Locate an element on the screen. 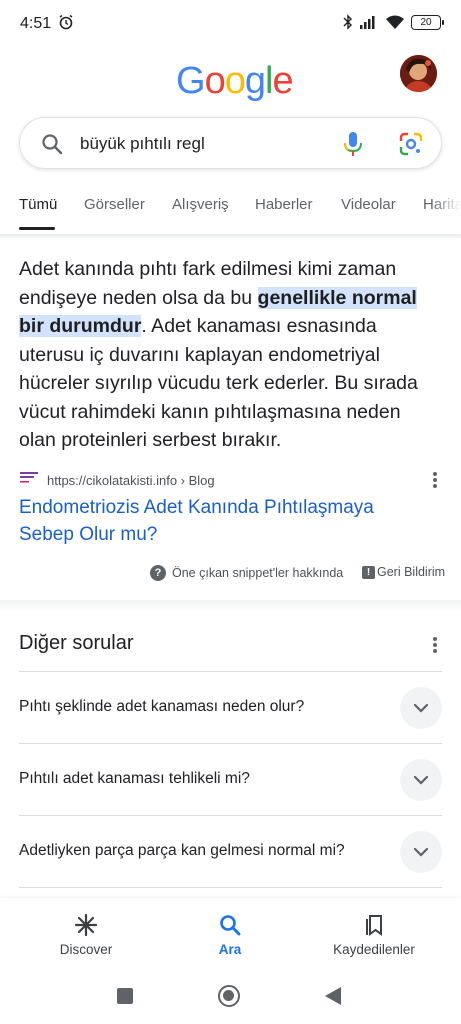 This screenshot has width=461, height=1024. recents-button is located at coordinates (125, 996).